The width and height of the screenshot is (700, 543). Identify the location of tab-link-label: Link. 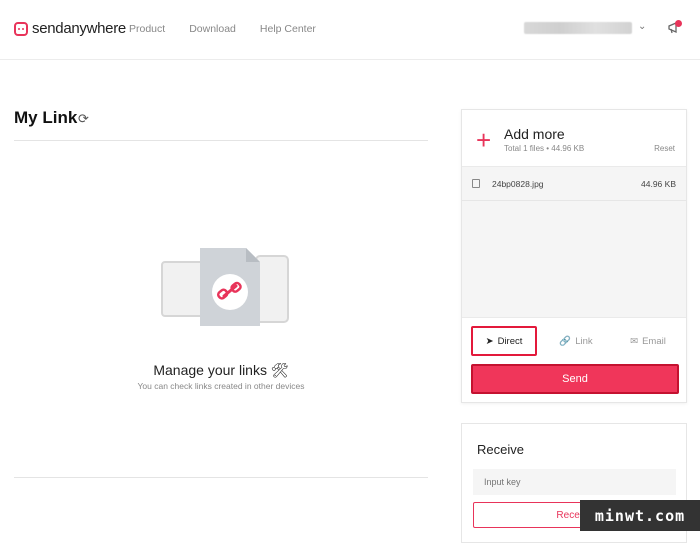
(584, 341).